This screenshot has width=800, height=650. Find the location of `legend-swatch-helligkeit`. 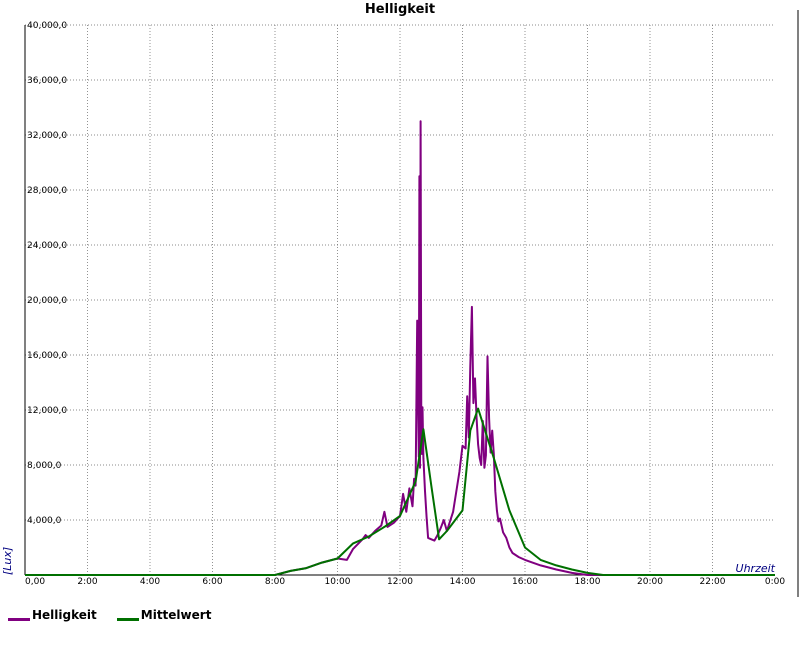

legend-swatch-helligkeit is located at coordinates (19, 619).